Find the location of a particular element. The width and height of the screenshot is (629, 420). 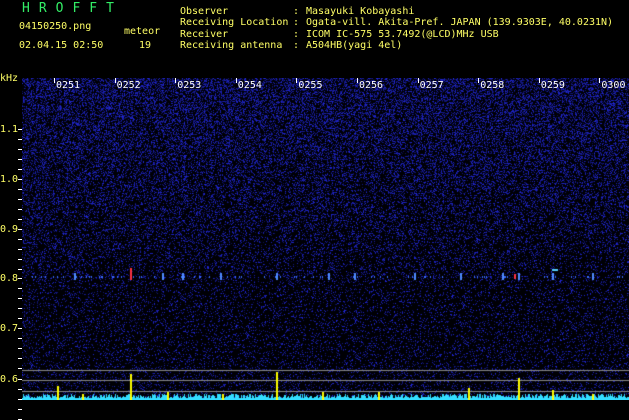

freq-tick-label: 0.7 is located at coordinates (9, 328).